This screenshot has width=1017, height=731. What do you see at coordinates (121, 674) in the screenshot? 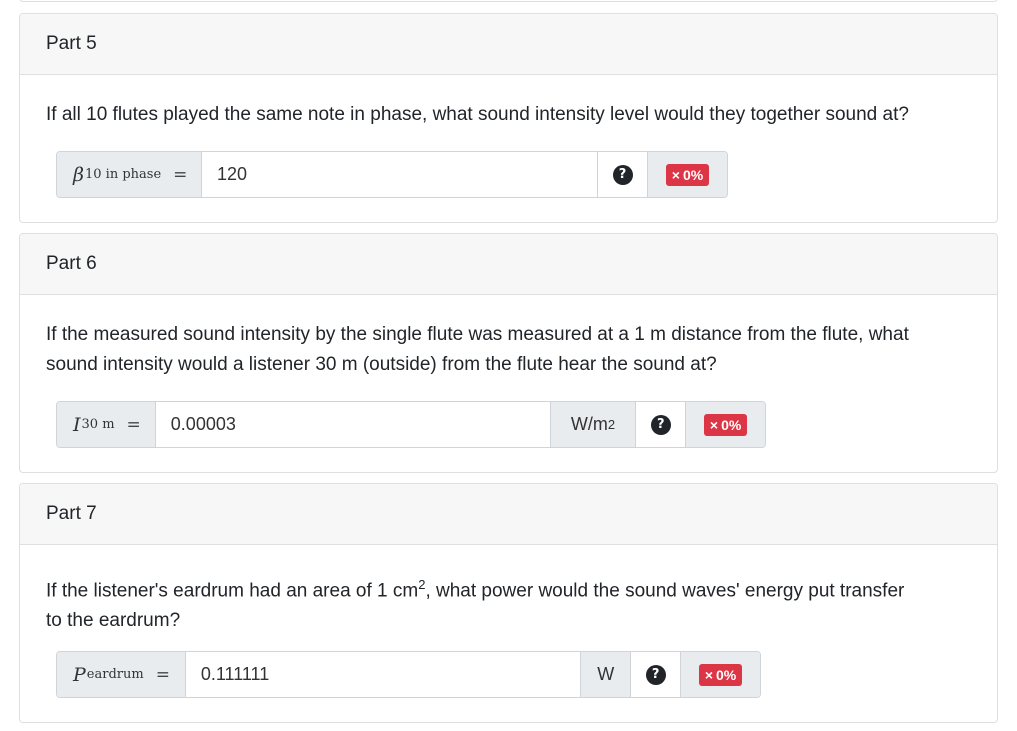
I see `part-7-variable-label: Peardrum =` at bounding box center [121, 674].